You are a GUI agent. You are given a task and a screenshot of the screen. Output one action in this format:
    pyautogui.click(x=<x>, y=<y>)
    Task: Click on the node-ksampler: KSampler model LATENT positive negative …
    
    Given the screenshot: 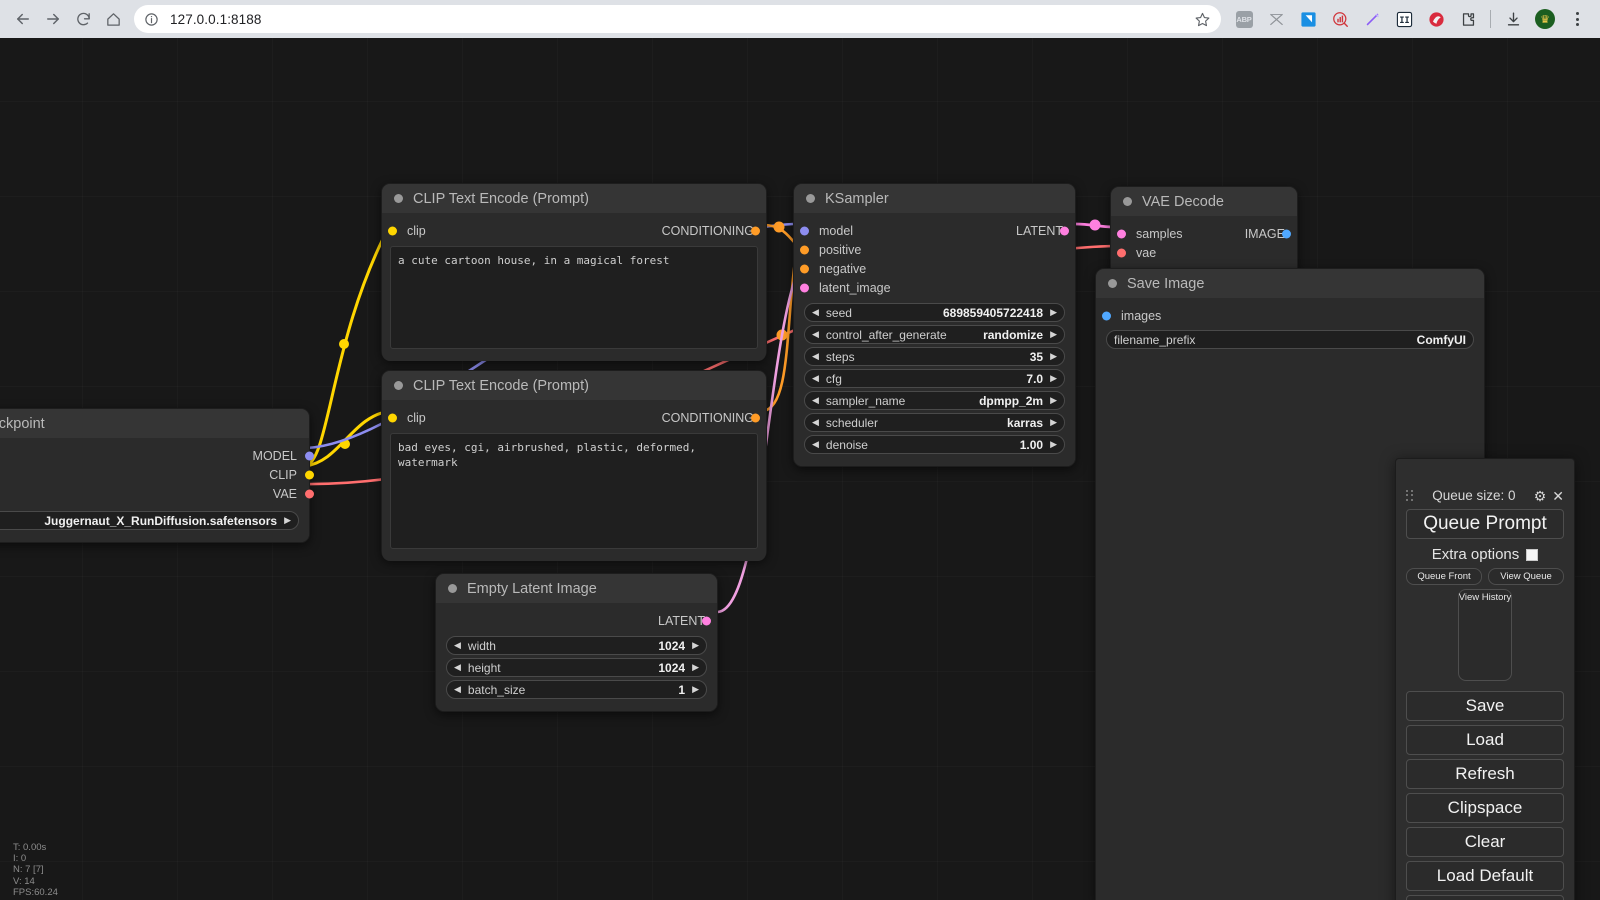 What is the action you would take?
    pyautogui.click(x=934, y=325)
    